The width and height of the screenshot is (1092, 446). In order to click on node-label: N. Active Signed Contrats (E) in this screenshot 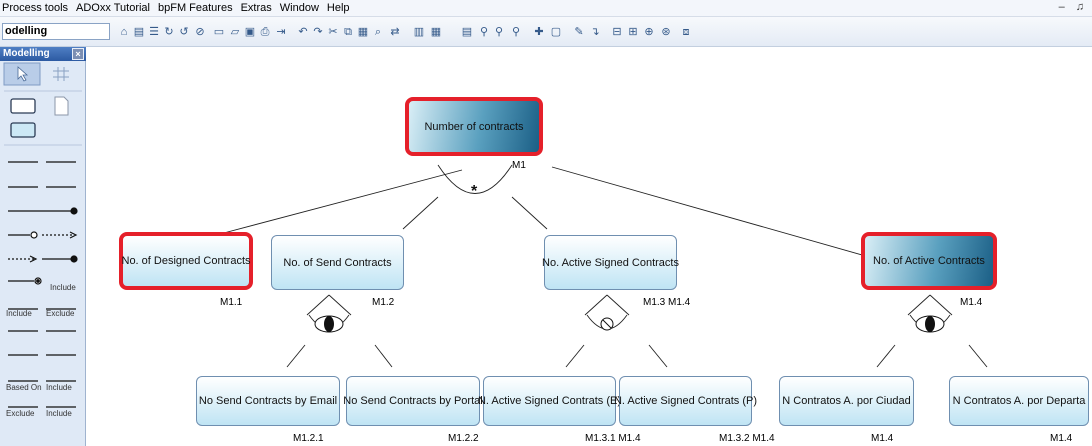, I will do `click(549, 401)`.